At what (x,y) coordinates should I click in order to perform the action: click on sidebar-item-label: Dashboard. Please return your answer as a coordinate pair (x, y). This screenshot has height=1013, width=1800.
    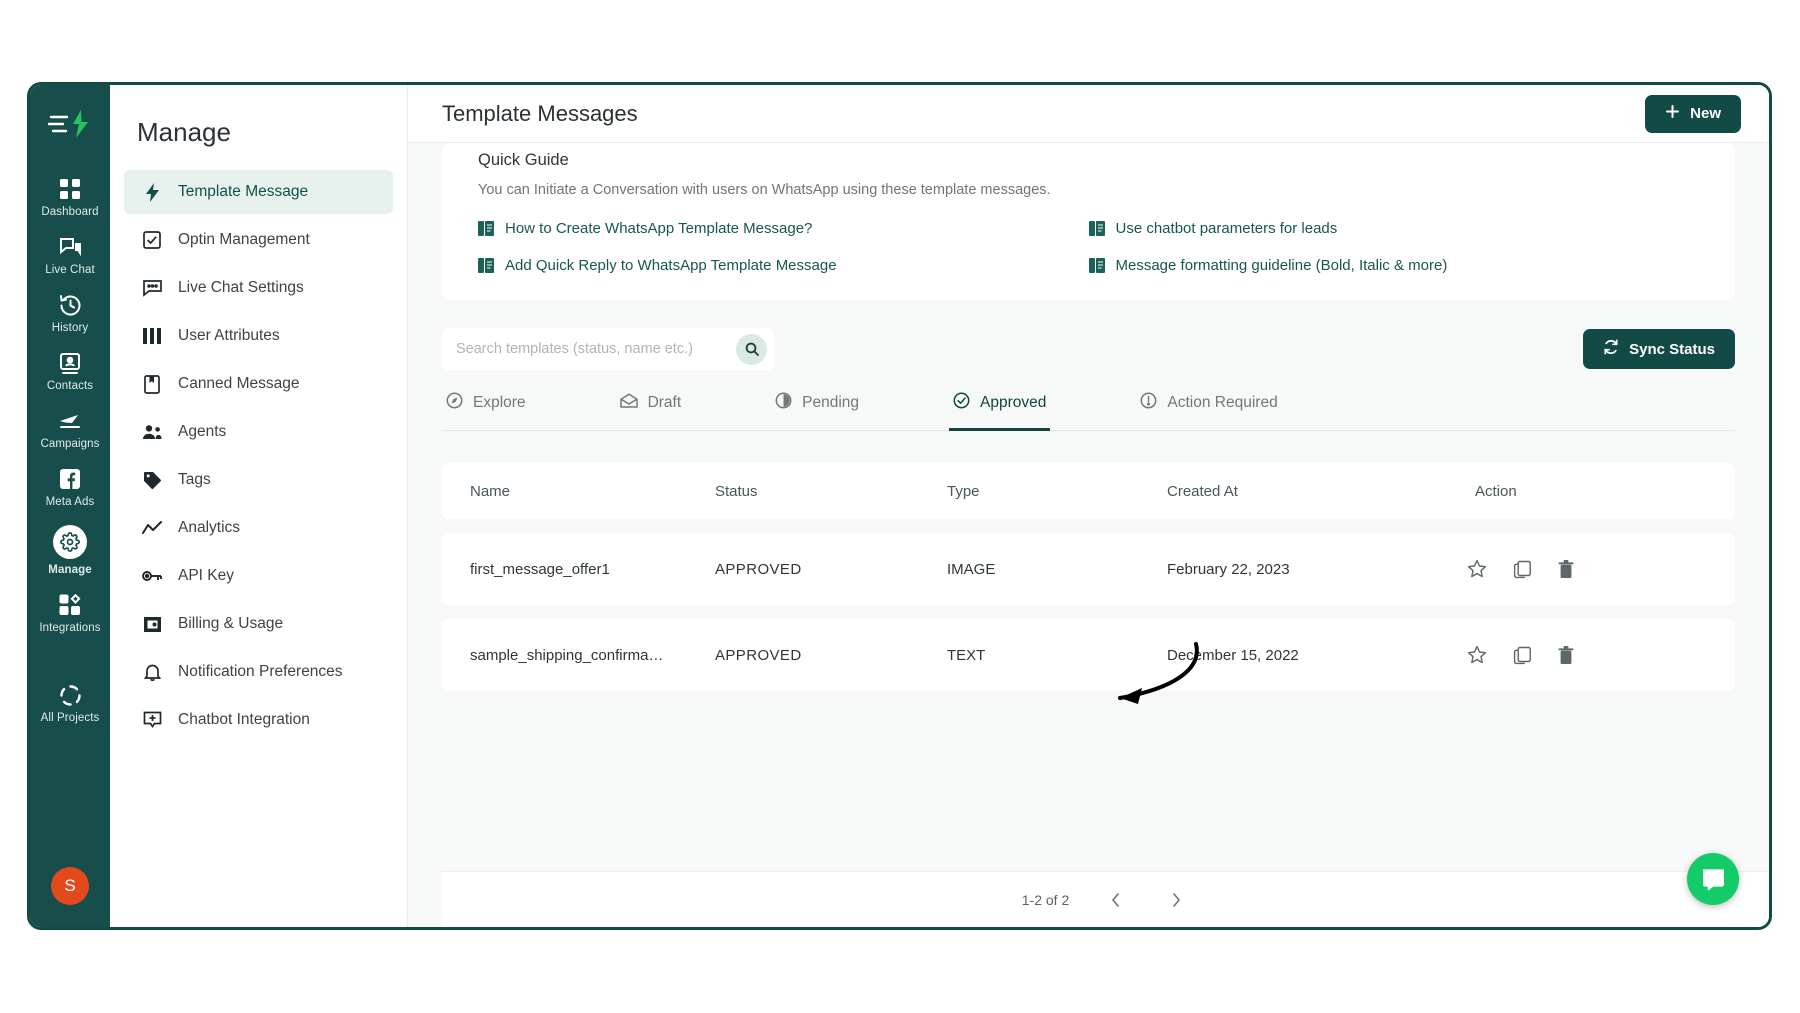
    Looking at the image, I should click on (70, 212).